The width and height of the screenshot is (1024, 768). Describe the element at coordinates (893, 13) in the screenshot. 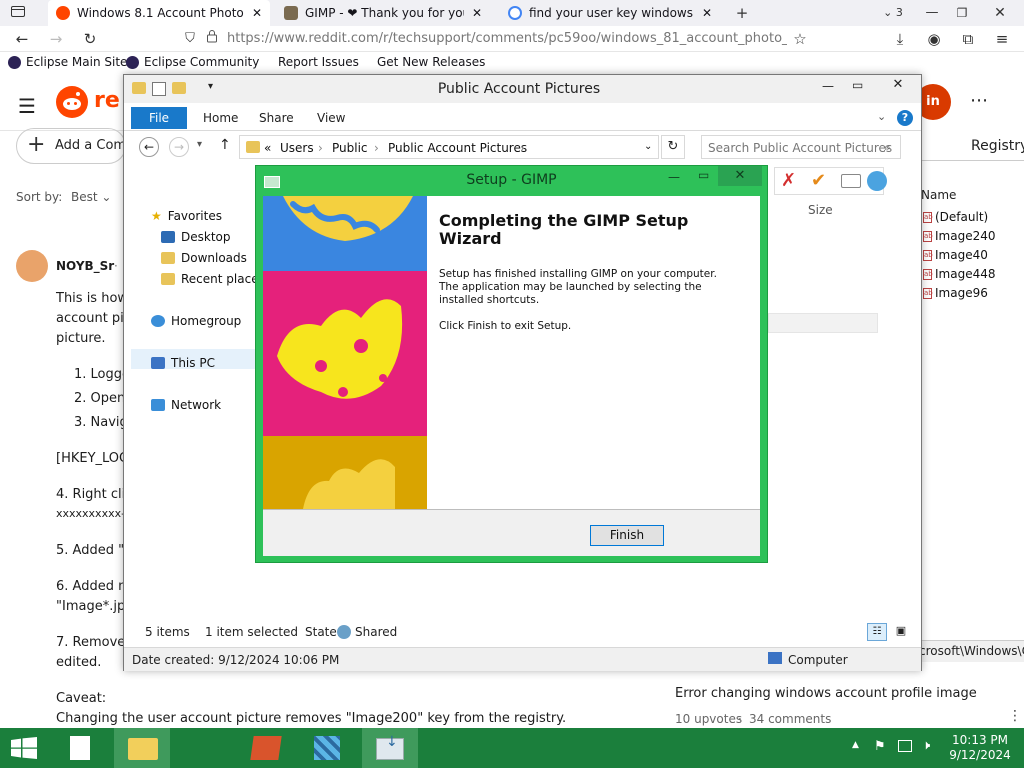

I see `tab-overflow-button: ⌄ 3` at that location.